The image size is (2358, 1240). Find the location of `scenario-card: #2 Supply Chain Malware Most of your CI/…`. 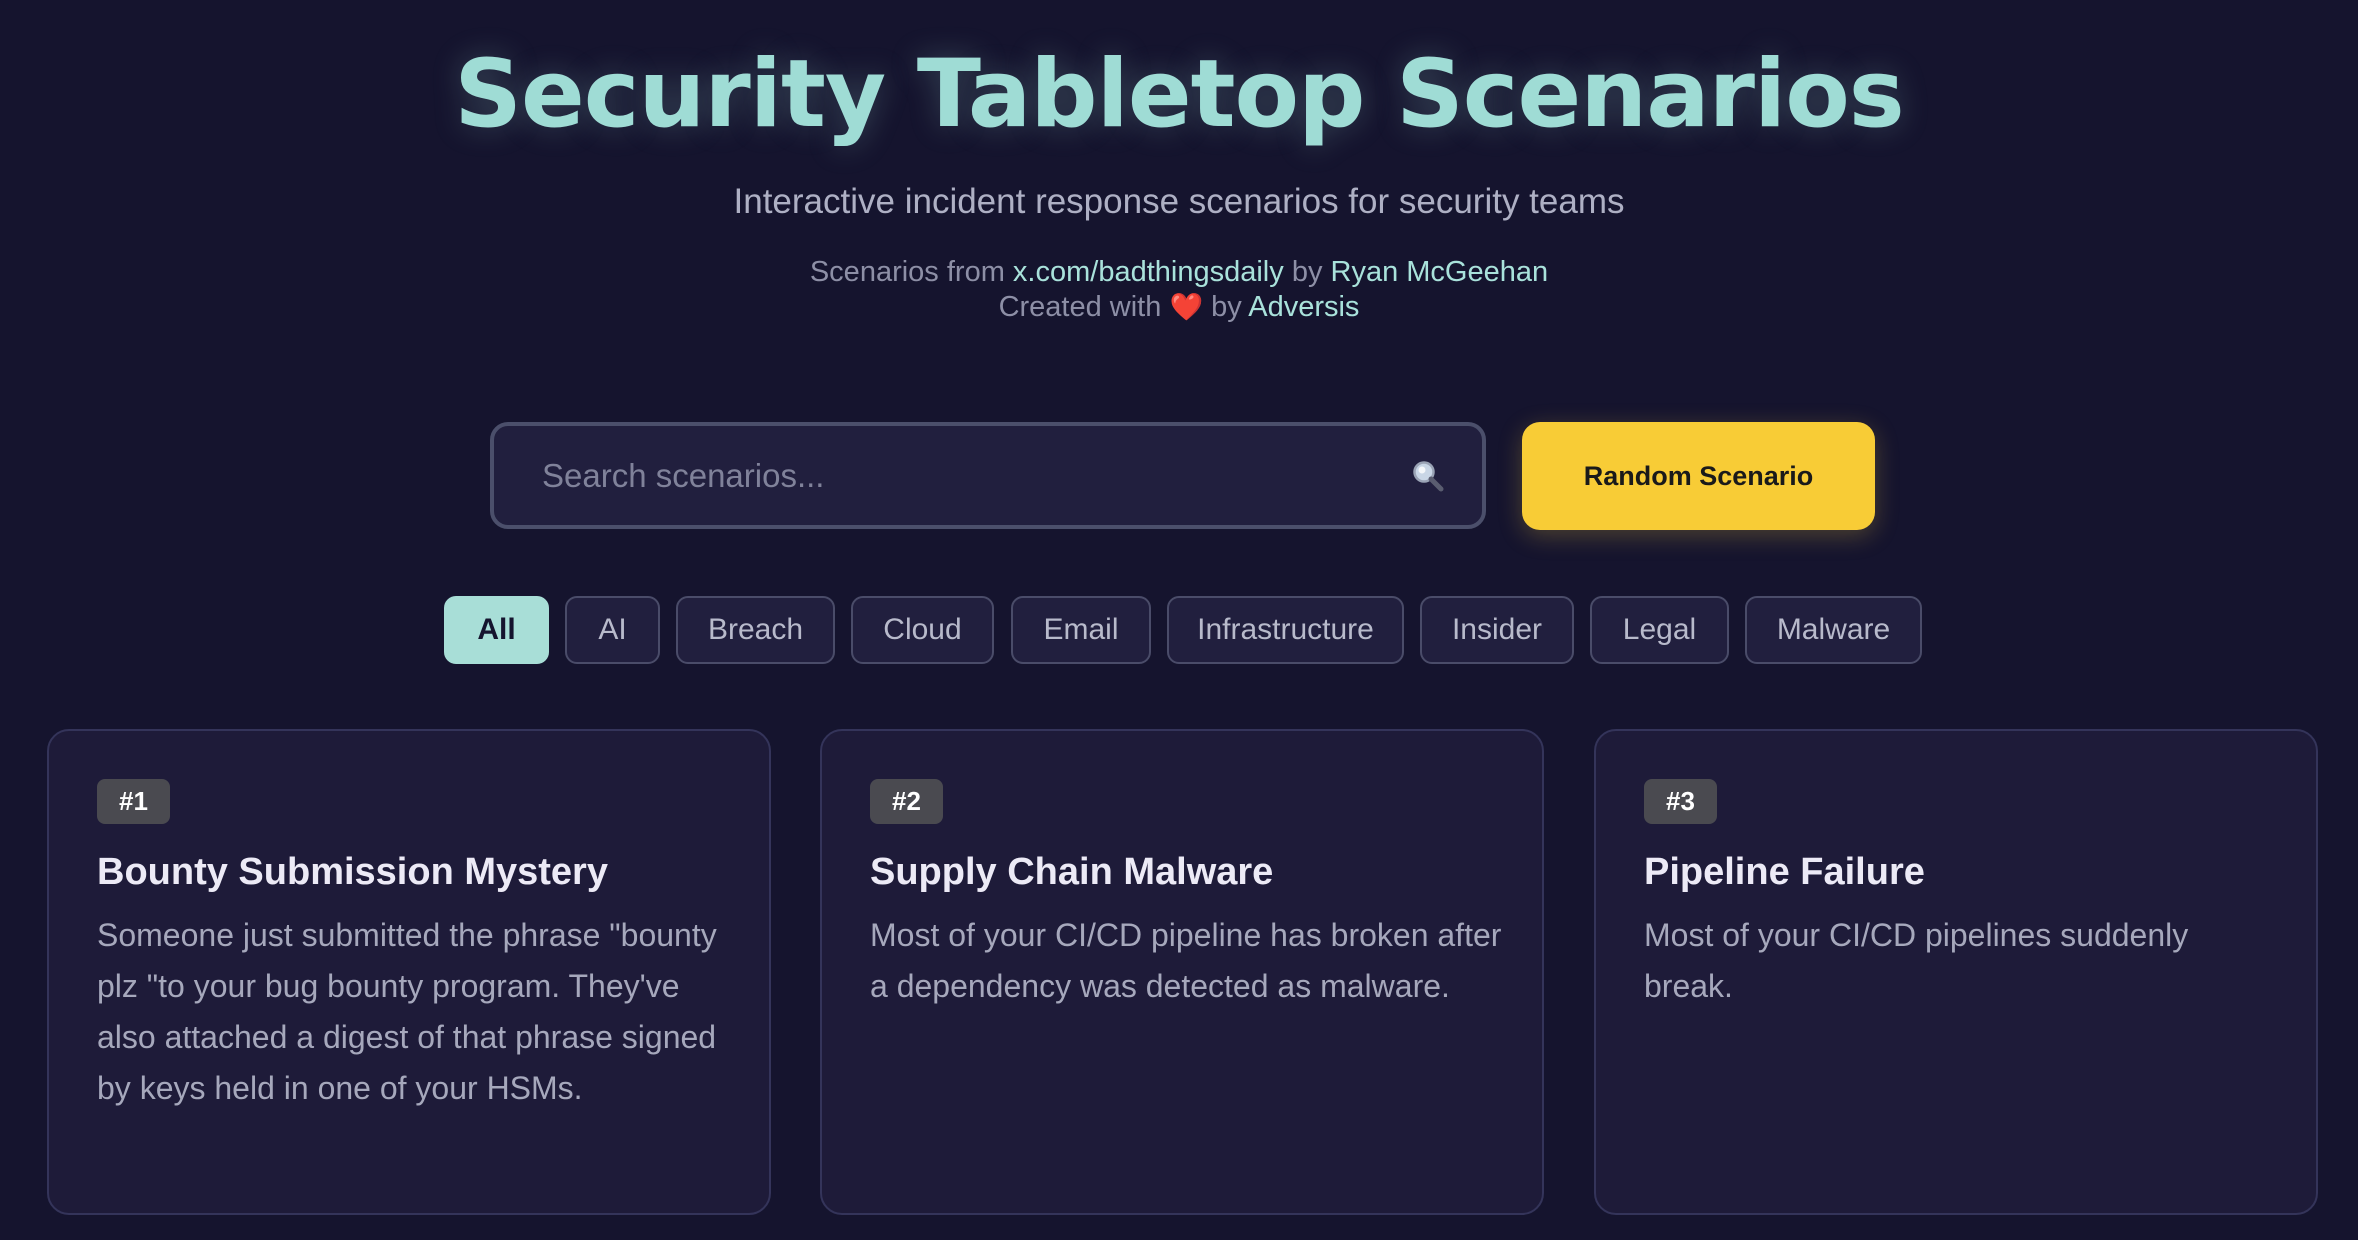

scenario-card: #2 Supply Chain Malware Most of your CI/… is located at coordinates (1182, 972).